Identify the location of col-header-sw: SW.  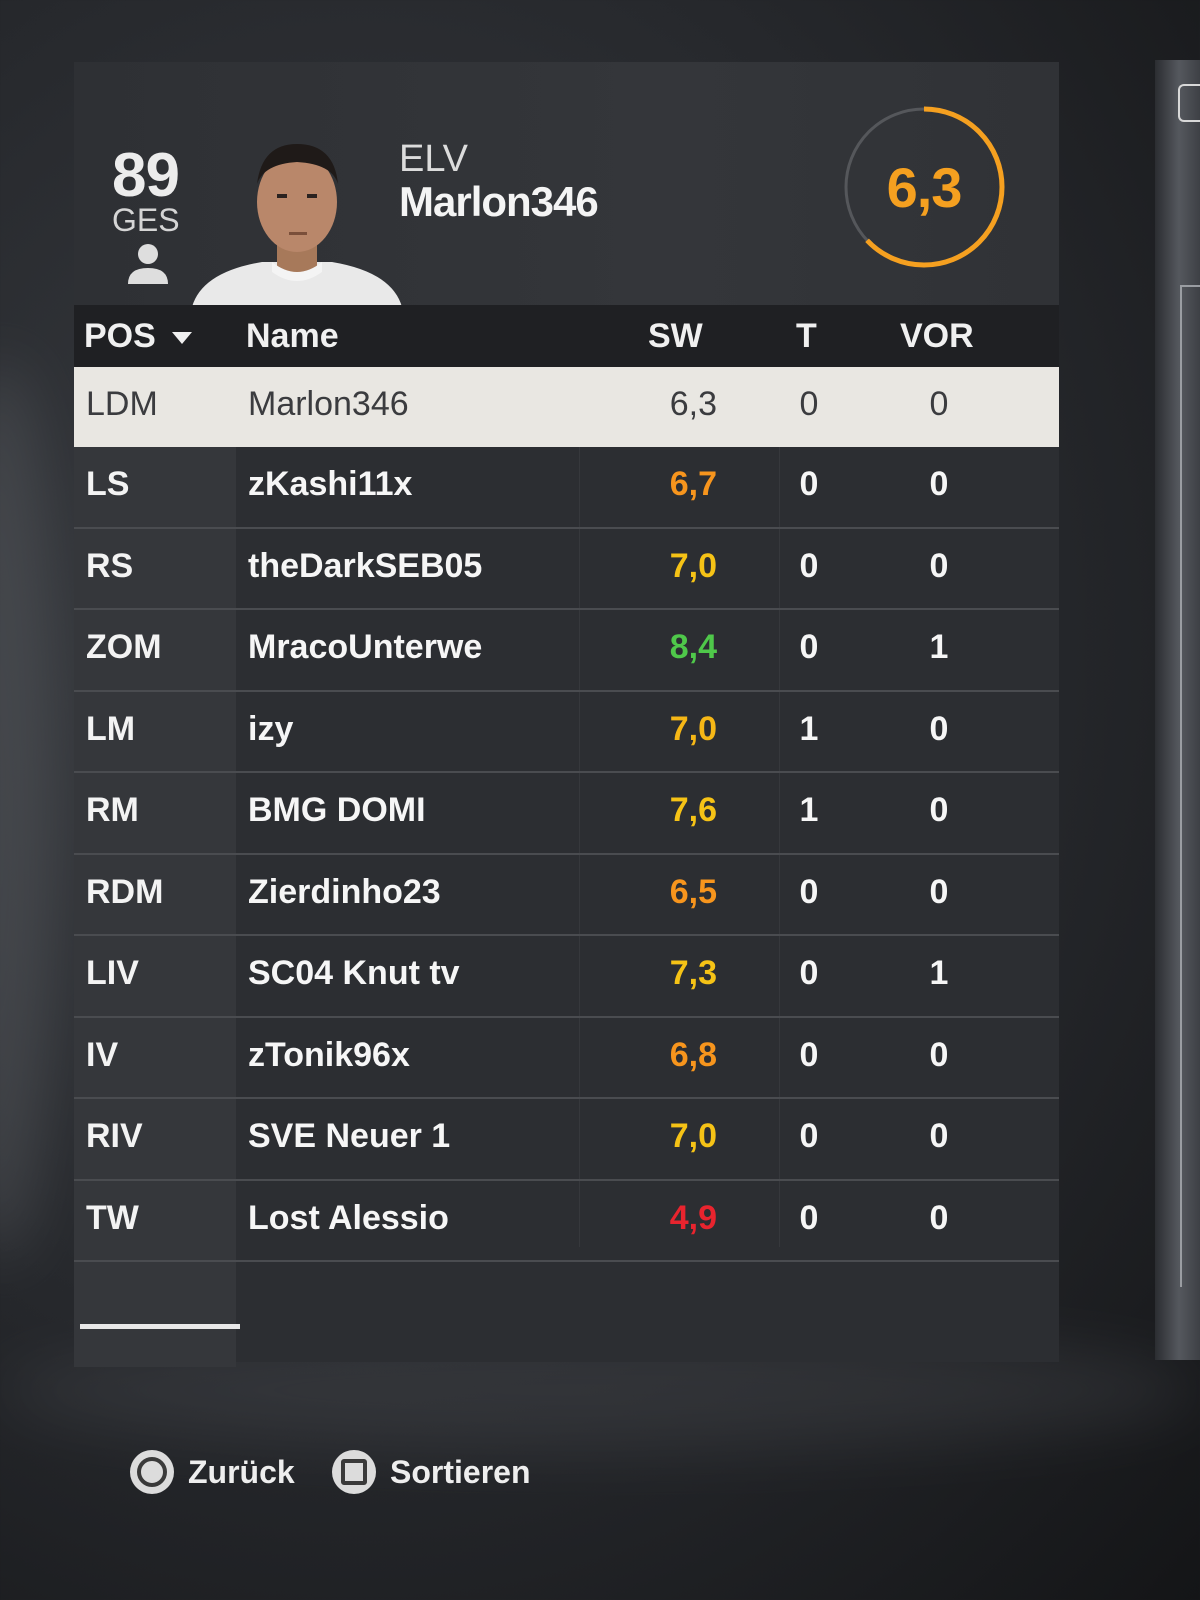
(675, 336).